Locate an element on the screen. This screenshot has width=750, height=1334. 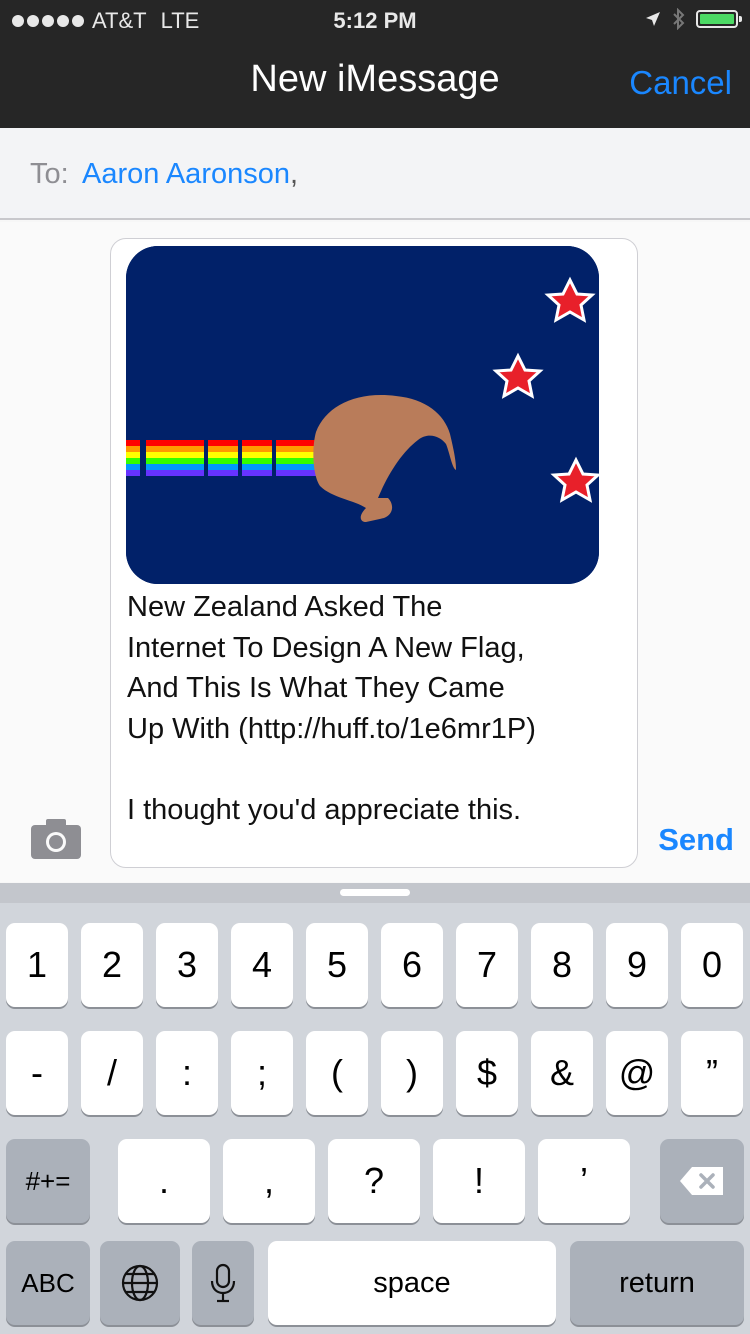
top-bar: AT&T LTE 5:12 PM New iMessage Cancel is located at coordinates (375, 64).